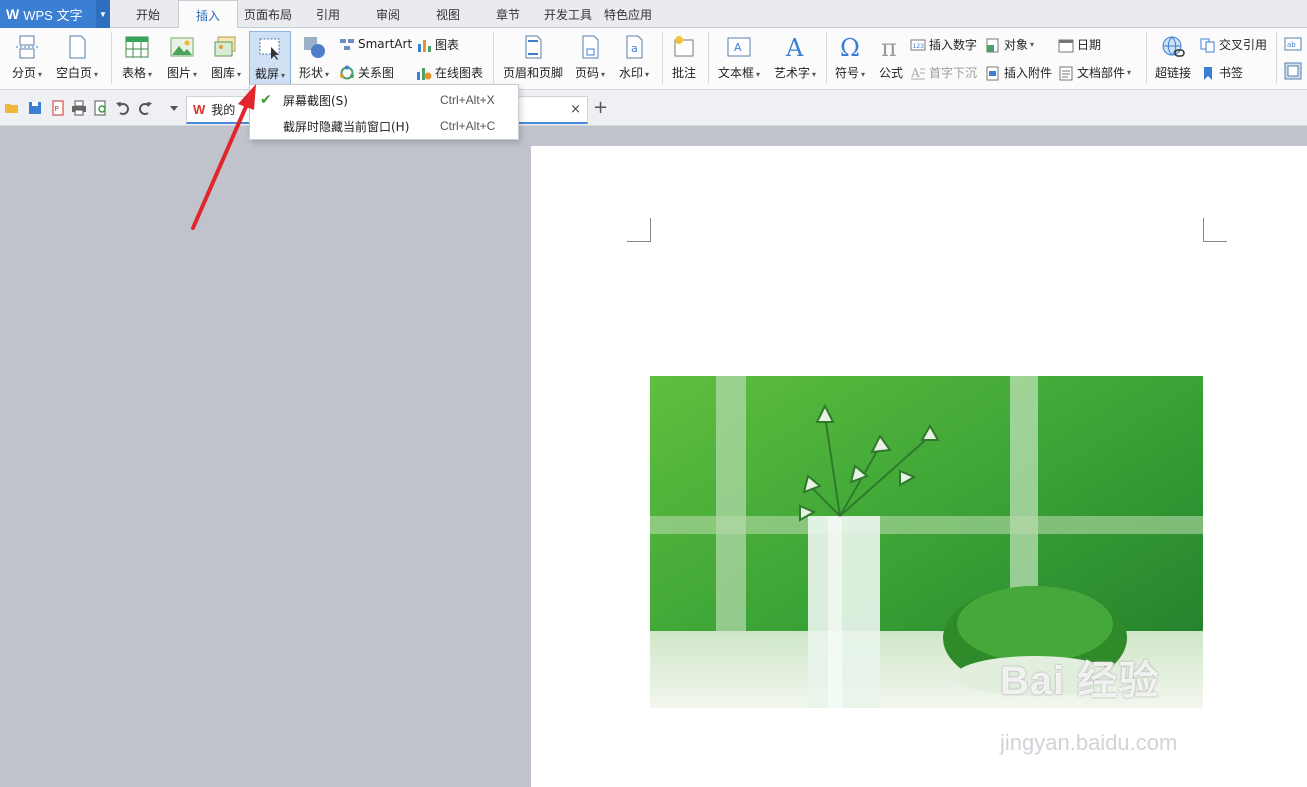 The image size is (1307, 787). I want to click on svg-text: A, so click(915, 73).